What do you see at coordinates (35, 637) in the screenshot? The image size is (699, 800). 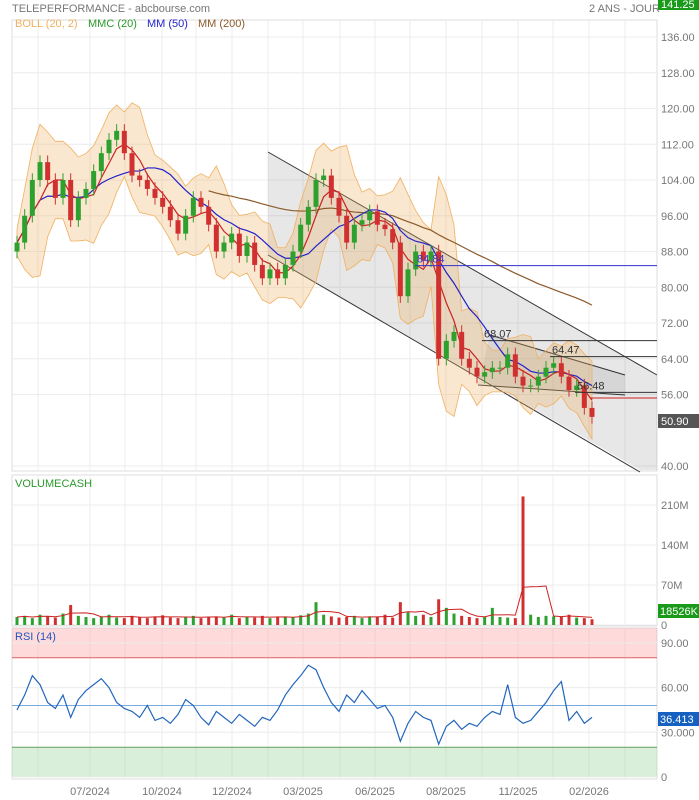 I see `rsi-title: RSI (14)` at bounding box center [35, 637].